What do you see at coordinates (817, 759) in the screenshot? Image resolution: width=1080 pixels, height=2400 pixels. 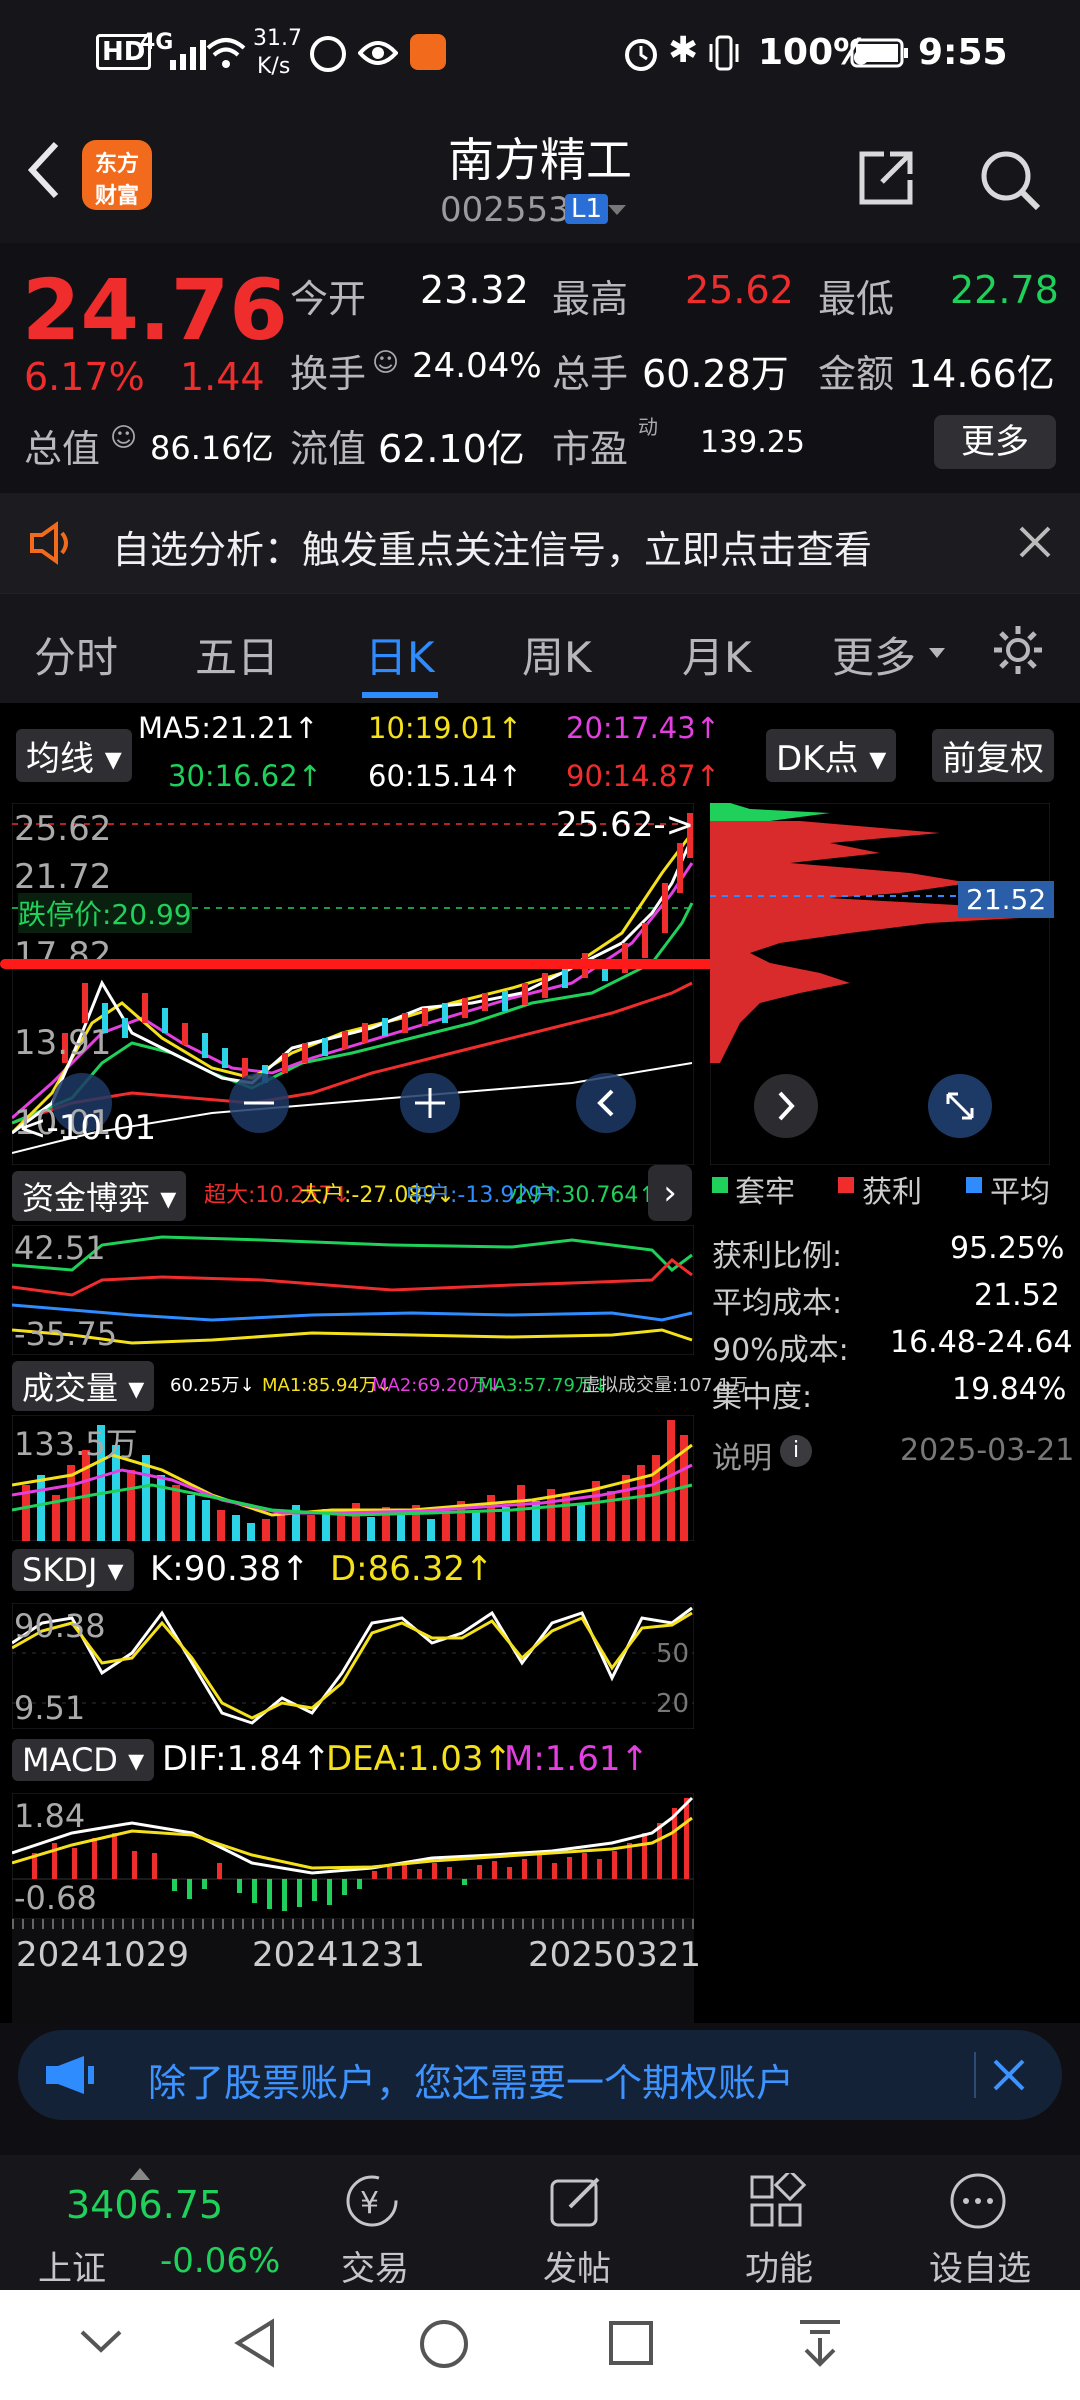 I see `dk-point-label: DK点` at bounding box center [817, 759].